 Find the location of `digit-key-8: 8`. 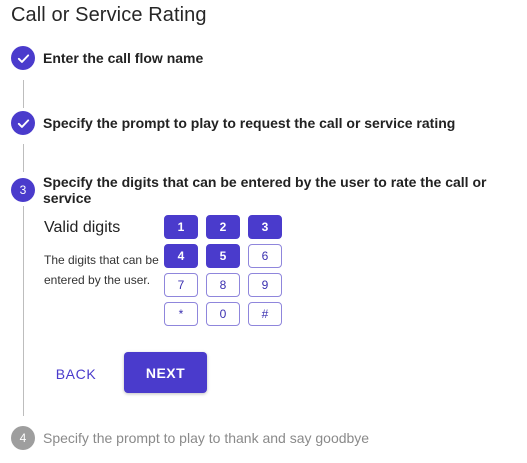

digit-key-8: 8 is located at coordinates (223, 285).